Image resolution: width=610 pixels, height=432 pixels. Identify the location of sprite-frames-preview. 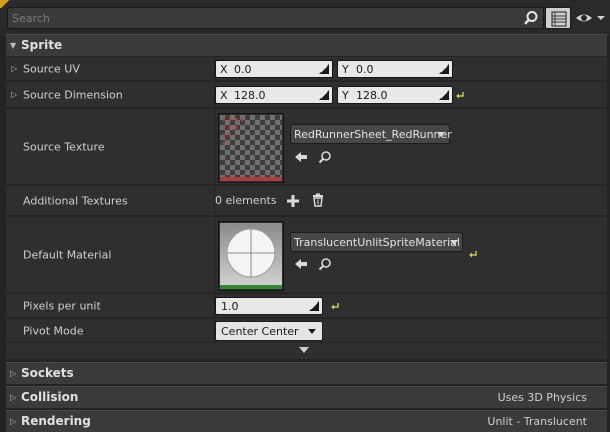
(233, 131).